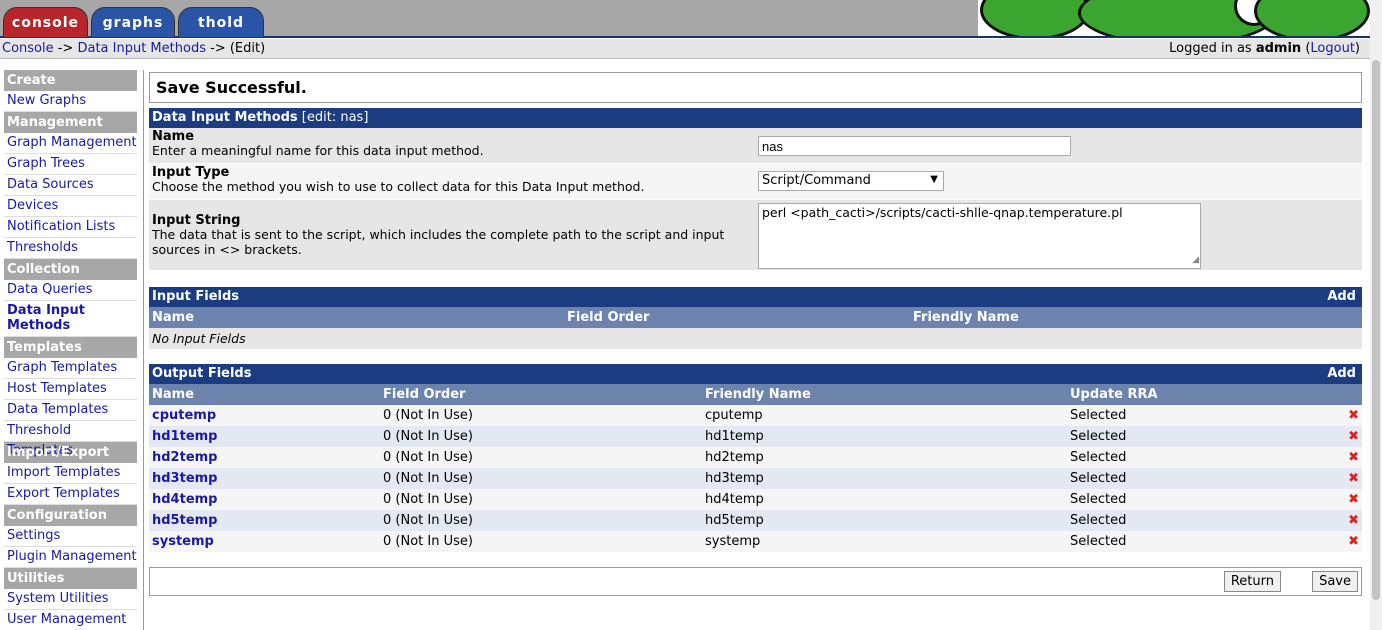 The height and width of the screenshot is (630, 1382). I want to click on sidebar-item-system-utilities: System Utilities, so click(70, 599).